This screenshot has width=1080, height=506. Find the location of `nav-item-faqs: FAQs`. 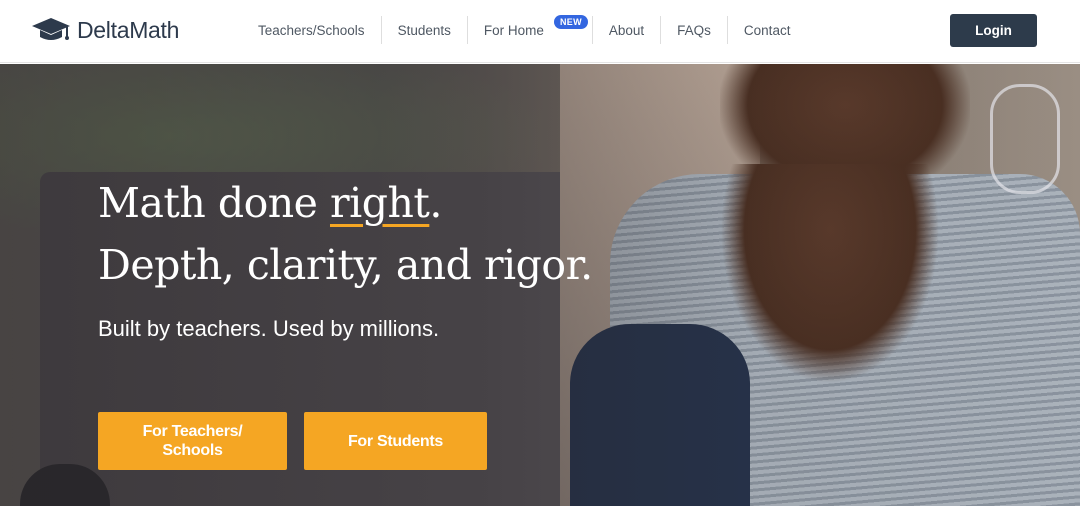

nav-item-faqs: FAQs is located at coordinates (694, 30).